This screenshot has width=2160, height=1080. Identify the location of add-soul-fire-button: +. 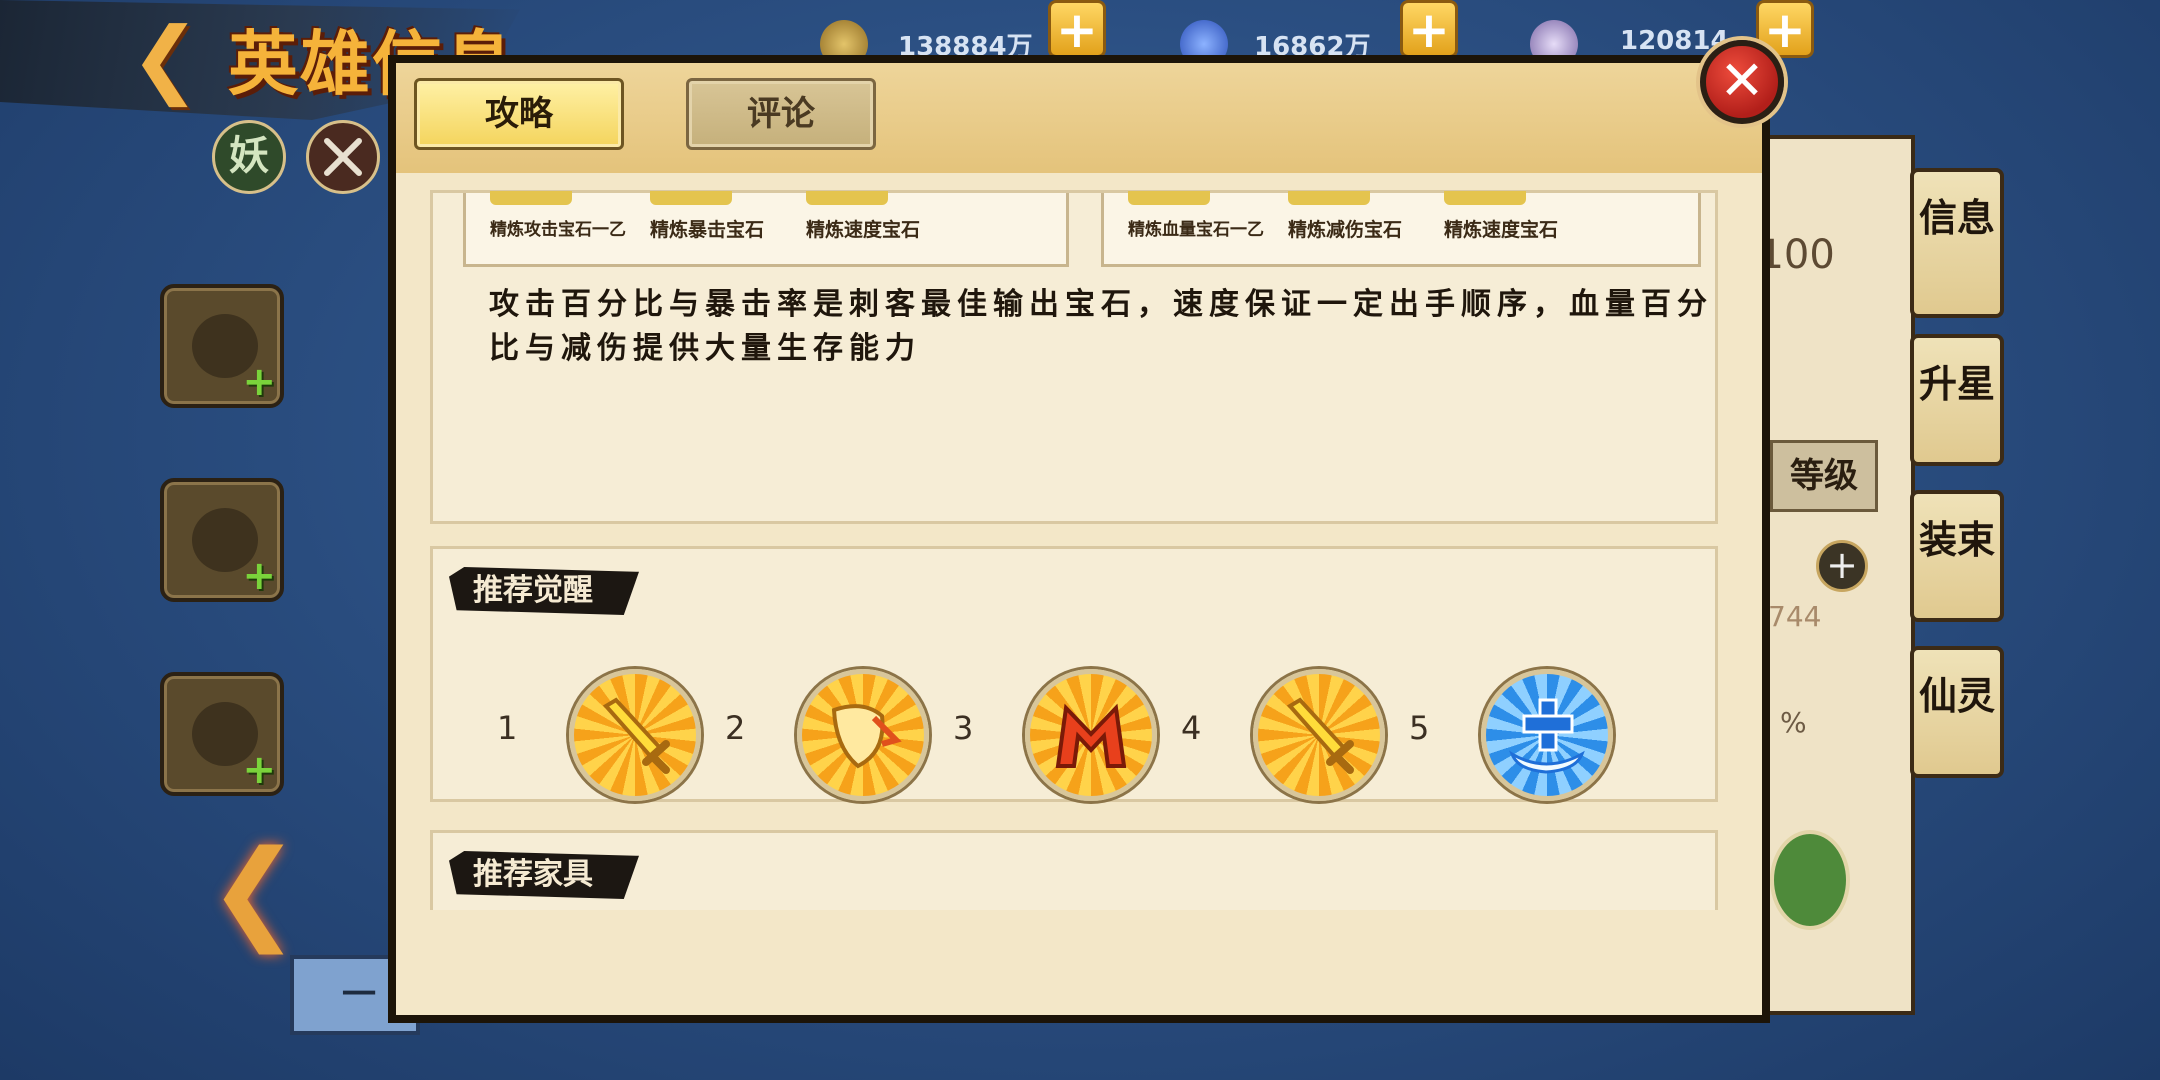
(1429, 29).